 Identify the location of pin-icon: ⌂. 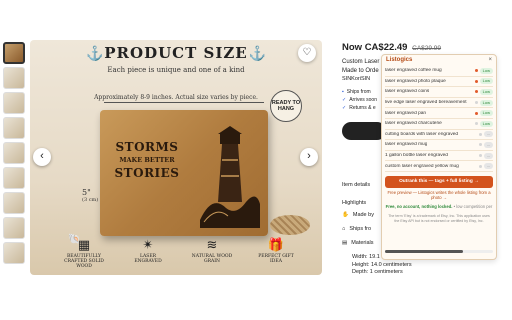
(344, 229).